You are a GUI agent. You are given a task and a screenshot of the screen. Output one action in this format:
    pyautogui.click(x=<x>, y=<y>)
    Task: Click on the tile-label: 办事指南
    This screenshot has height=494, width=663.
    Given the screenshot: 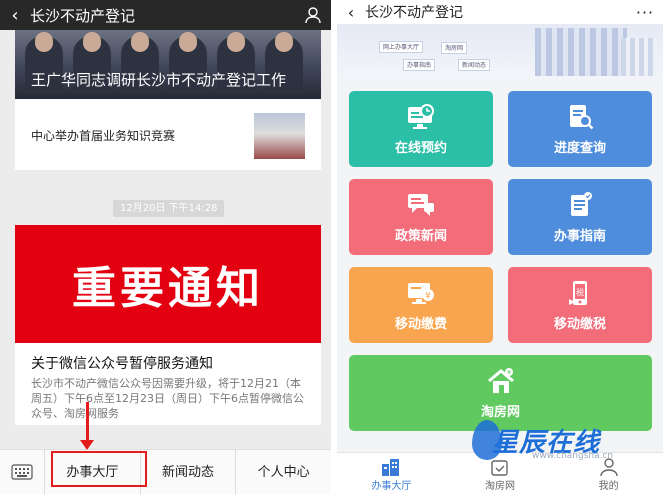 What is the action you would take?
    pyautogui.click(x=579, y=236)
    